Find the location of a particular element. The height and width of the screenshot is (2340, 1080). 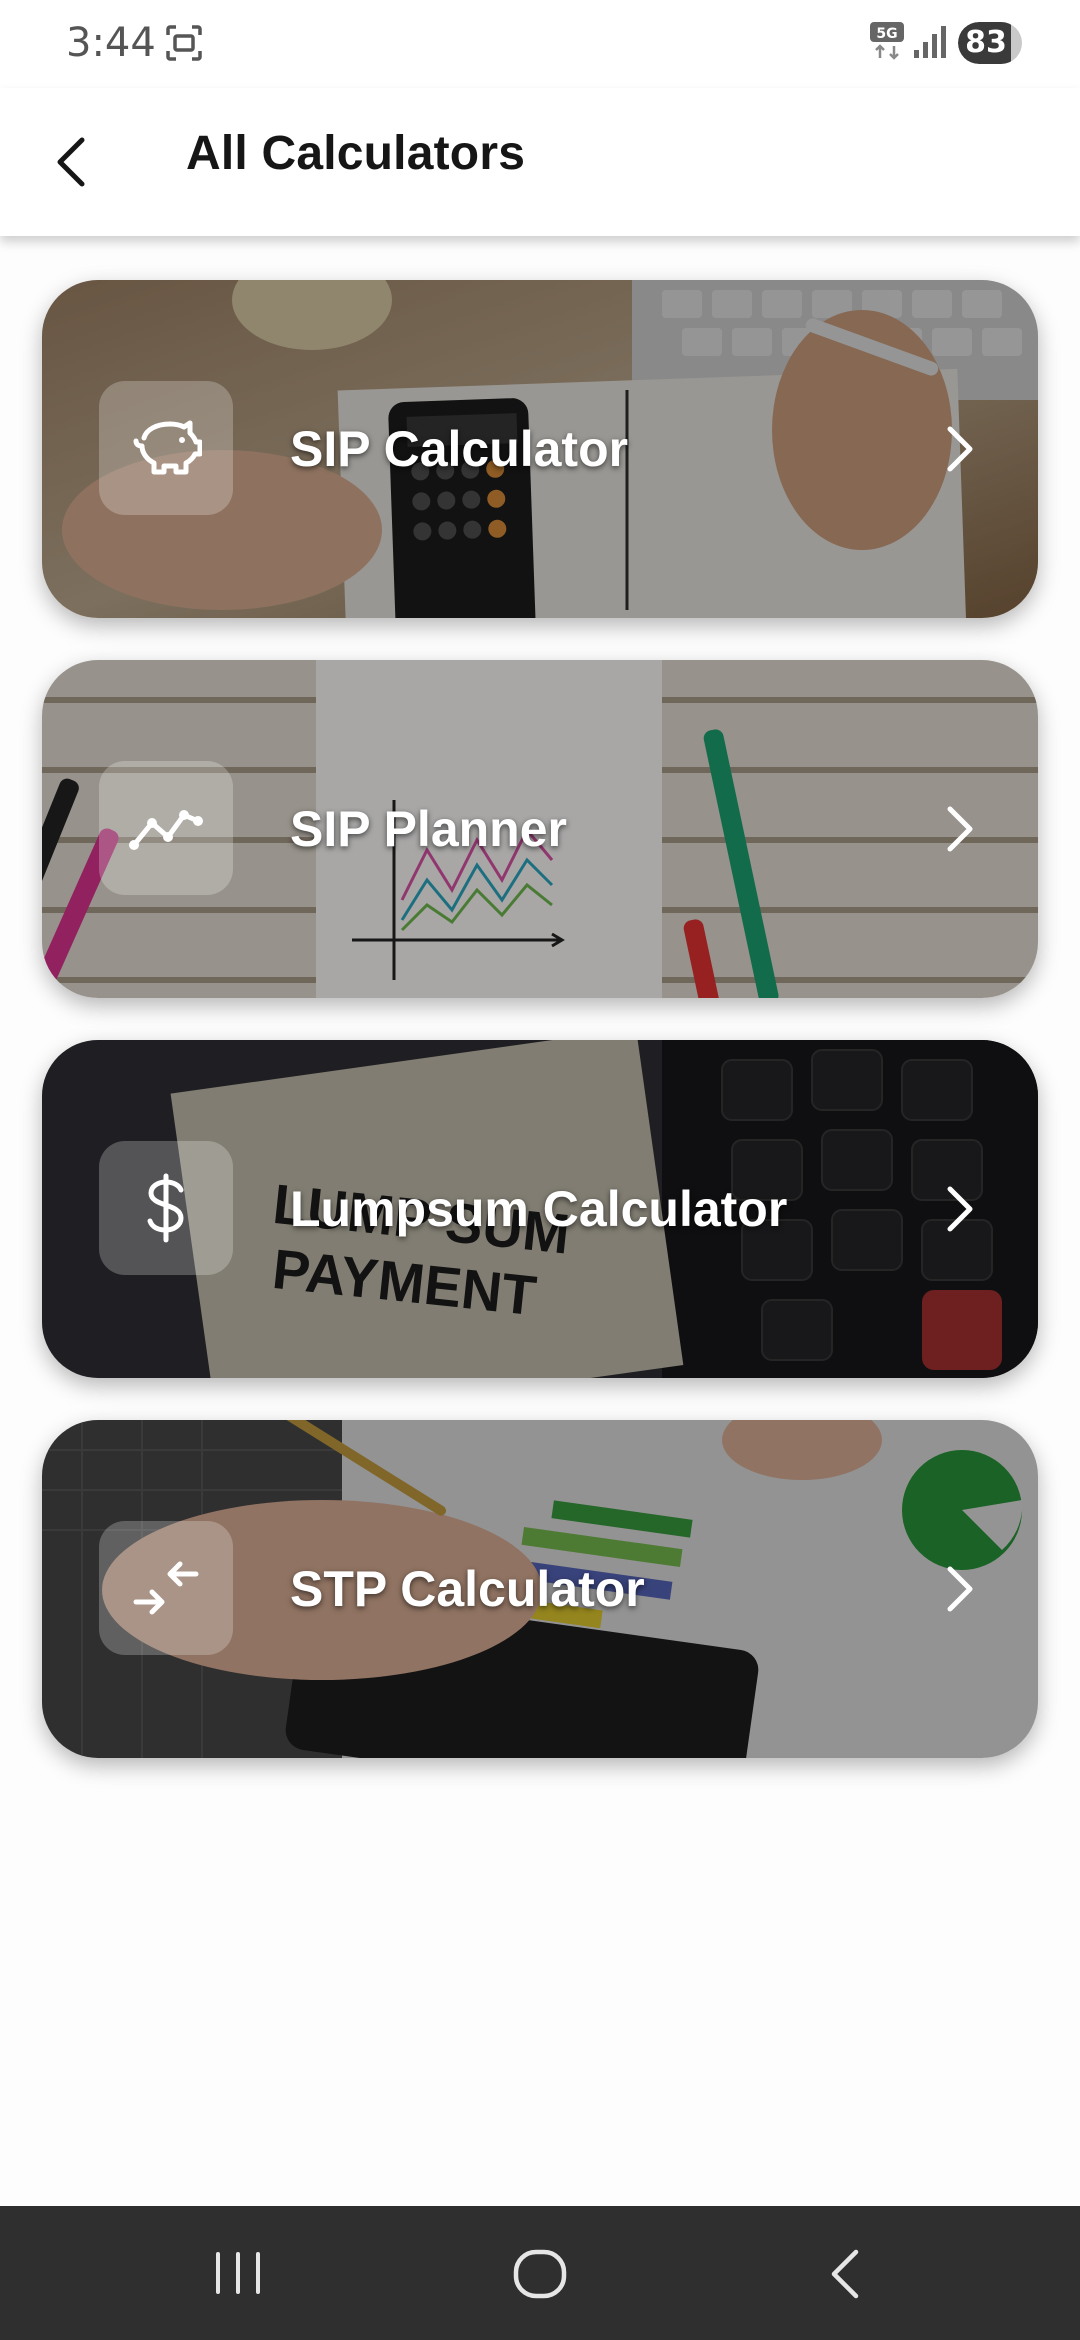

back-icon is located at coordinates (845, 2274).